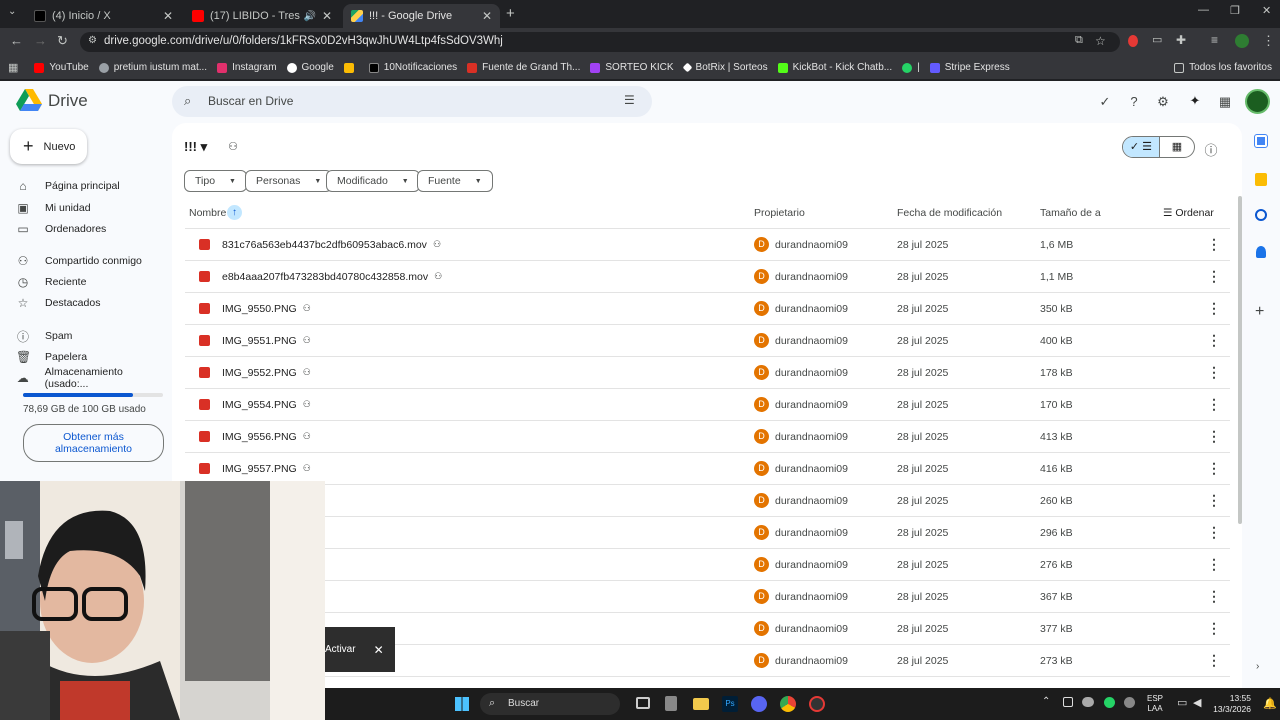 The image size is (1280, 720). What do you see at coordinates (1242, 41) in the screenshot?
I see `profile-avatar` at bounding box center [1242, 41].